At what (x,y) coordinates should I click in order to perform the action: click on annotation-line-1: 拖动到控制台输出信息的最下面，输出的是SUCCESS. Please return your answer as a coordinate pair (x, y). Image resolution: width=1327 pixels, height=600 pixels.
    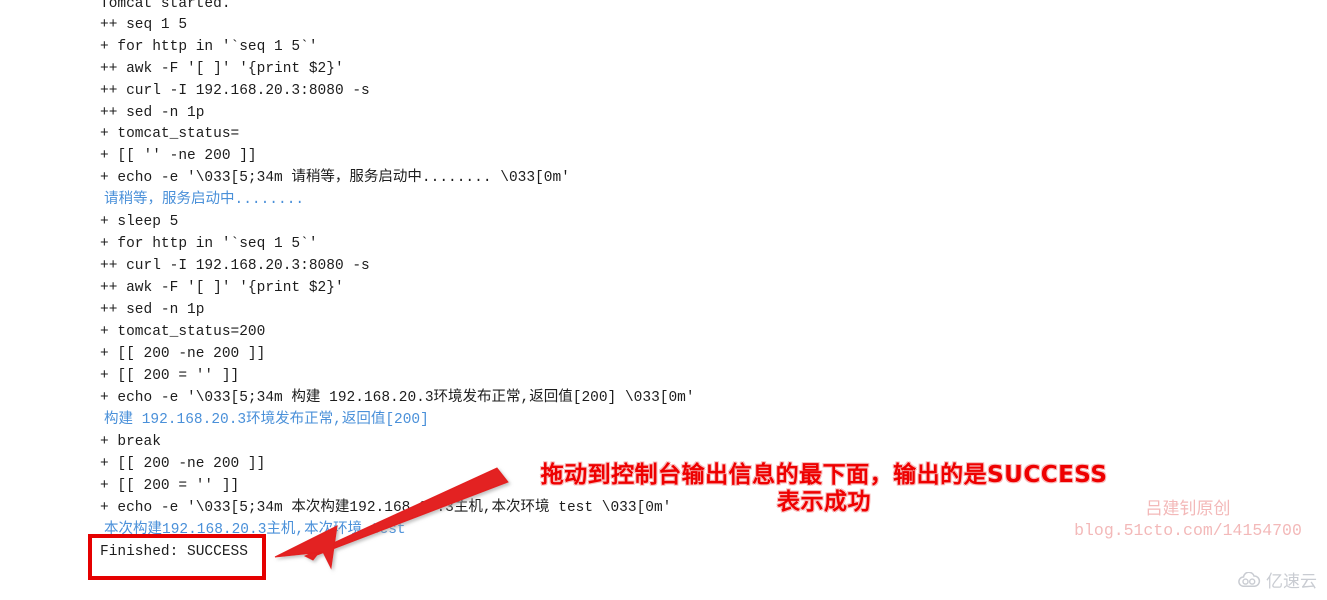
    Looking at the image, I should click on (824, 475).